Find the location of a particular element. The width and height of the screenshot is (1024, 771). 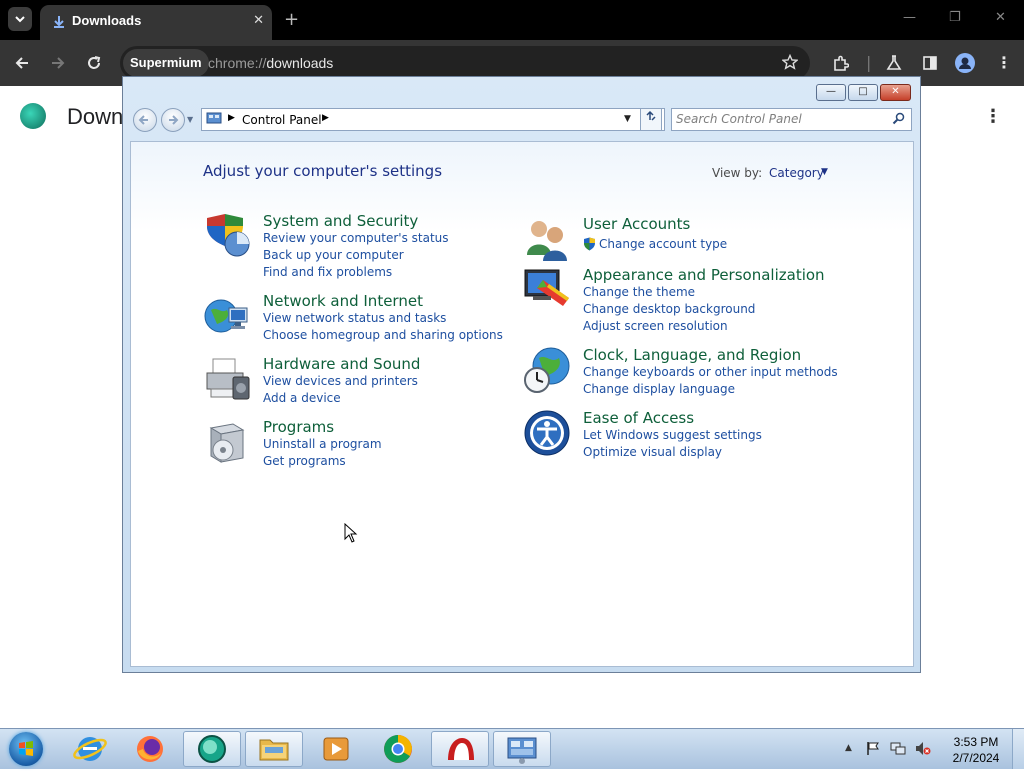

start-button is located at coordinates (26, 749).